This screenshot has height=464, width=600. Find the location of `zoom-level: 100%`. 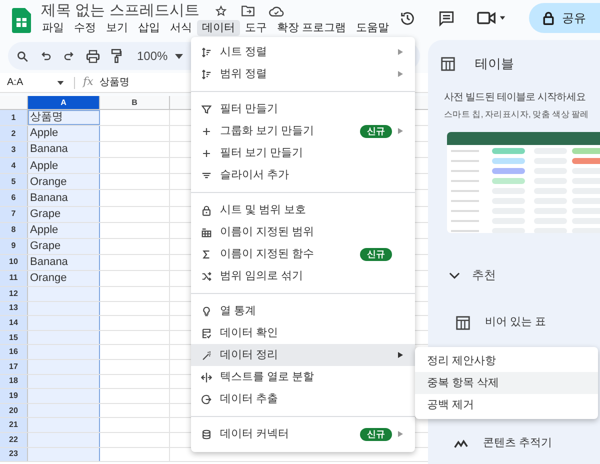

zoom-level: 100% is located at coordinates (152, 56).